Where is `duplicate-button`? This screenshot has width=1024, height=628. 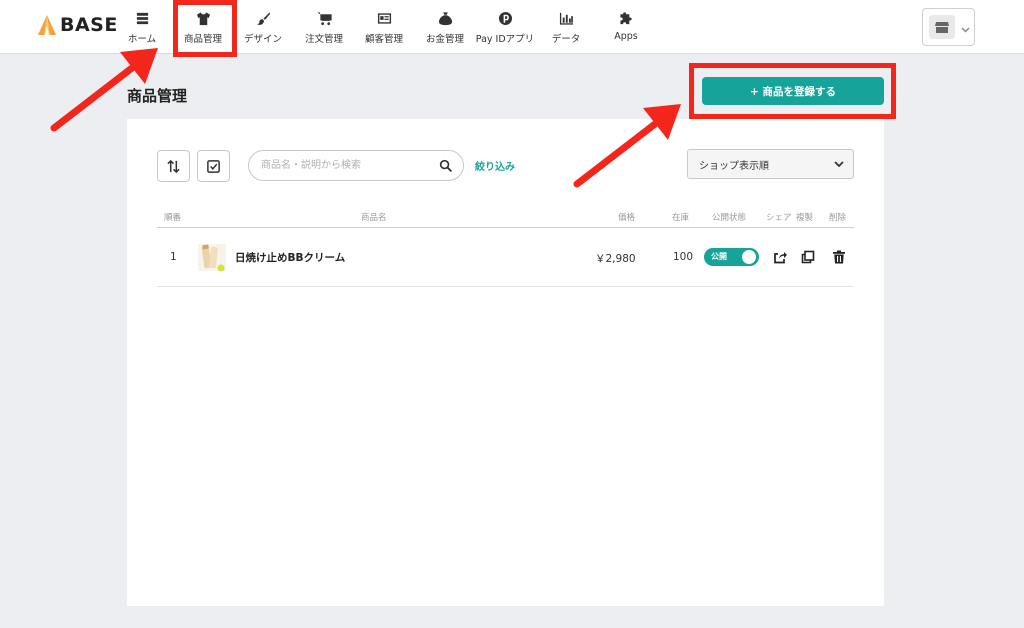
duplicate-button is located at coordinates (808, 257).